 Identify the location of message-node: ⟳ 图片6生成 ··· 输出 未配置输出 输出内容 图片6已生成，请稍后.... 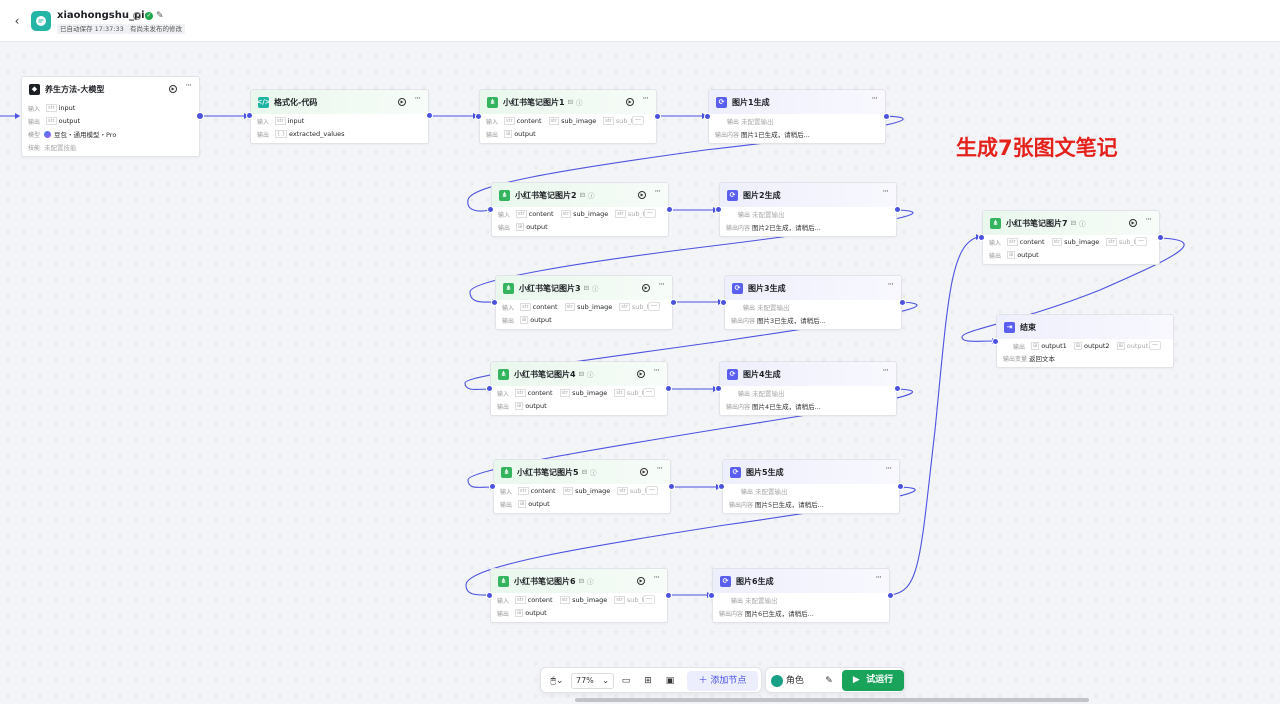
(801, 595).